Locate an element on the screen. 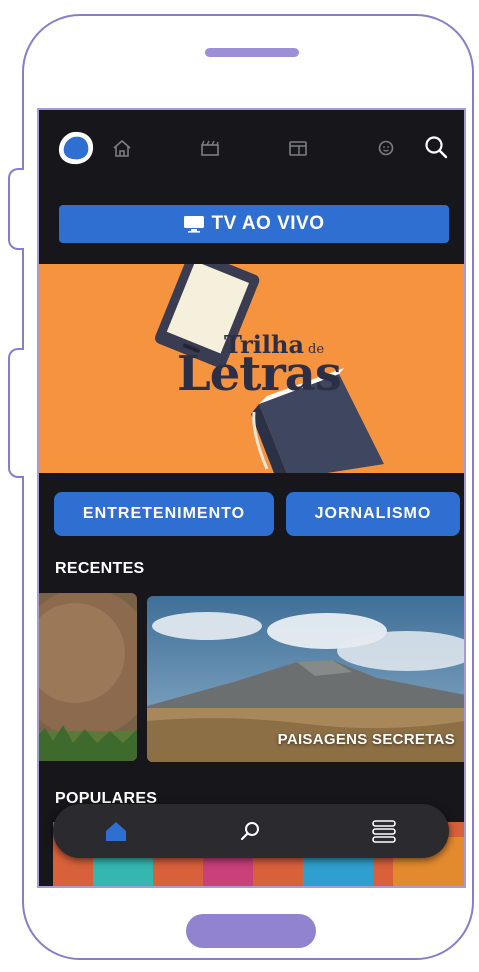  live-tv-button: TV AO VIVO is located at coordinates (254, 224).